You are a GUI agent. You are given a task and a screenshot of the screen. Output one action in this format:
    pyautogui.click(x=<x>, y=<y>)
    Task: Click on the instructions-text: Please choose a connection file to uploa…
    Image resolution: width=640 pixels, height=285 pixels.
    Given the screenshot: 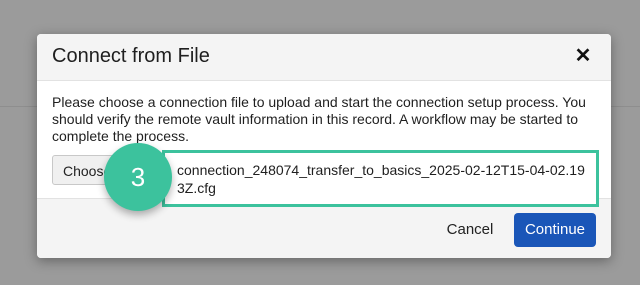 What is the action you would take?
    pyautogui.click(x=319, y=119)
    